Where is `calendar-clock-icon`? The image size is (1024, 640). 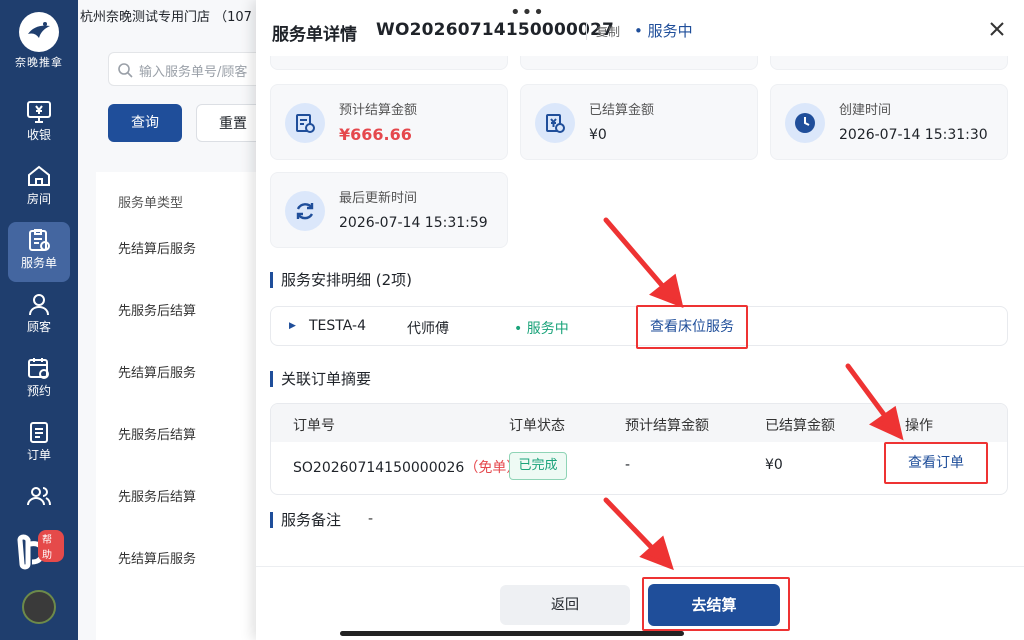
calendar-clock-icon is located at coordinates (38, 368).